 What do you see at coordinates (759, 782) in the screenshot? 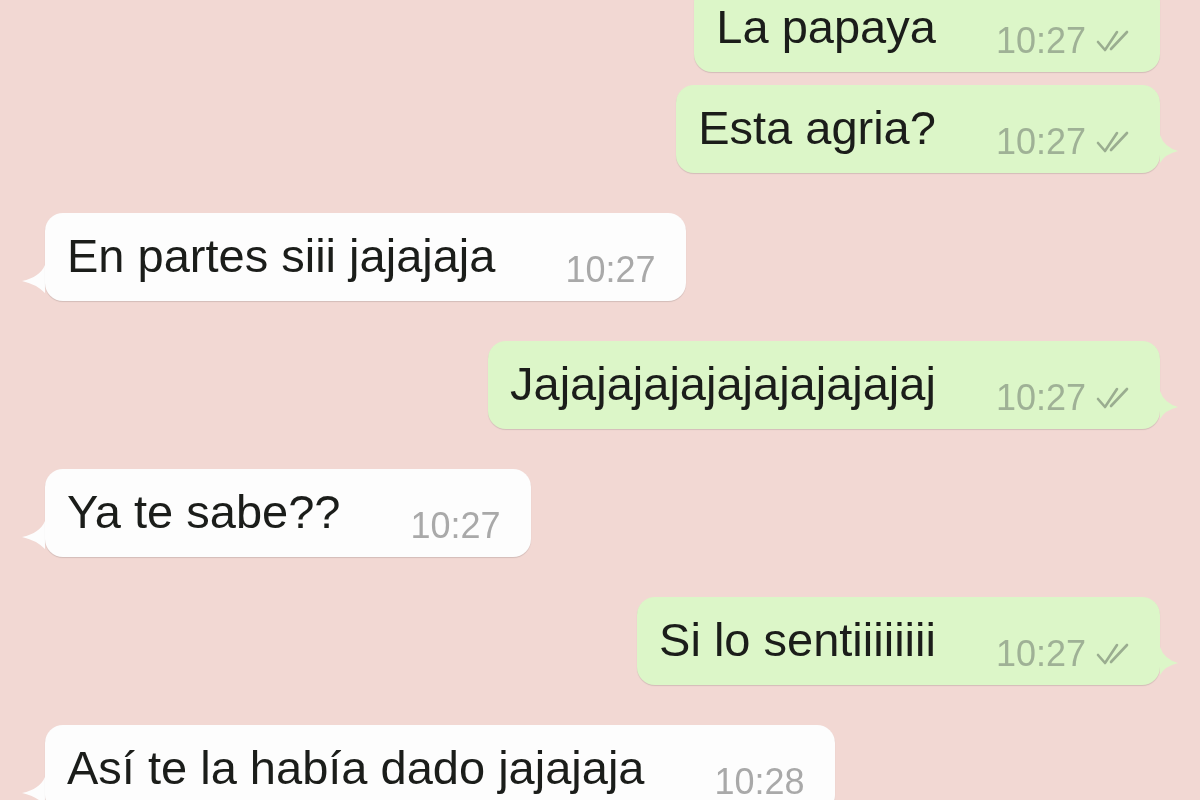
I see `message-time: 10:28` at bounding box center [759, 782].